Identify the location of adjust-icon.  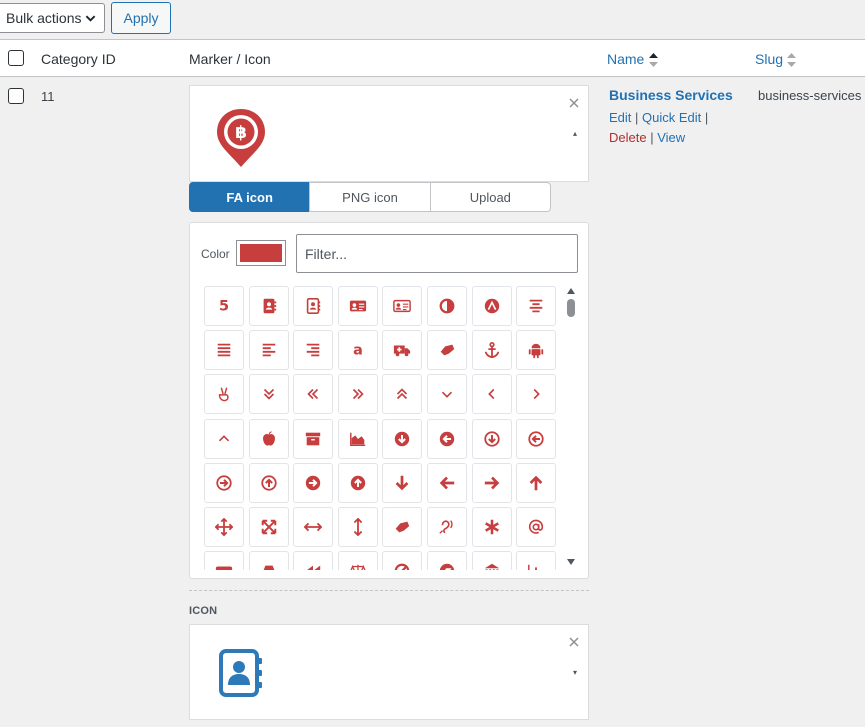
(447, 306).